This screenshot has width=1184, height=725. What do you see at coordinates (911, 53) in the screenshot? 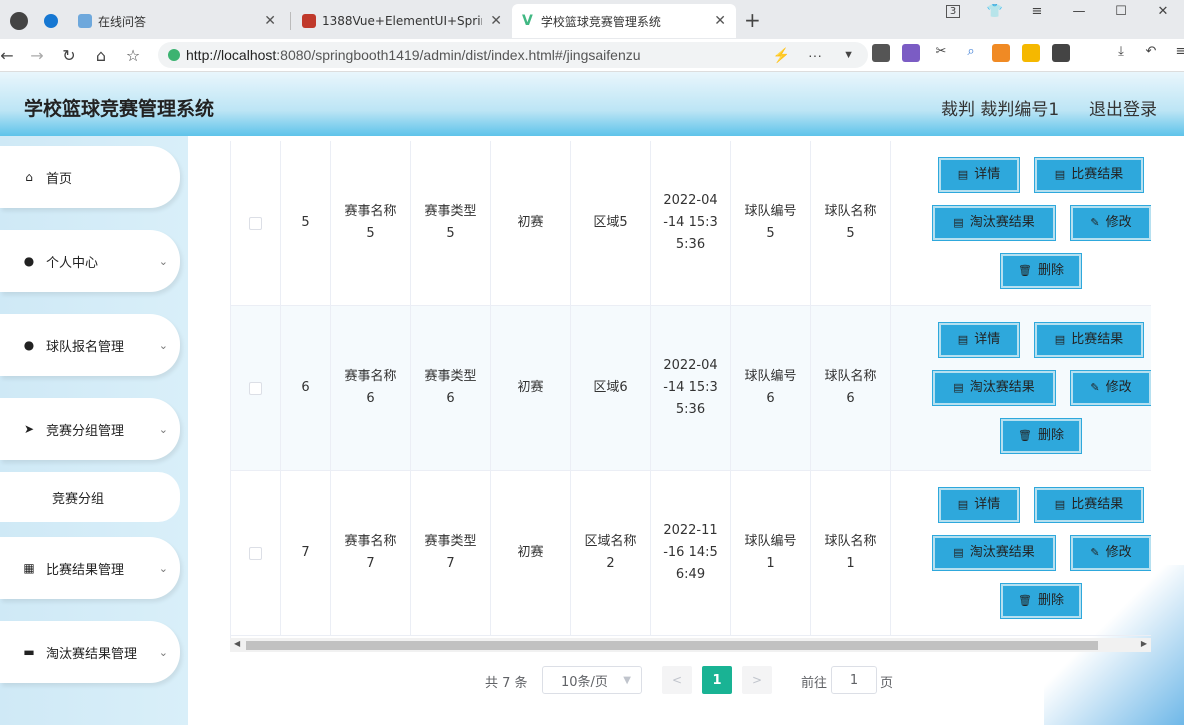
I see `translate-icon` at bounding box center [911, 53].